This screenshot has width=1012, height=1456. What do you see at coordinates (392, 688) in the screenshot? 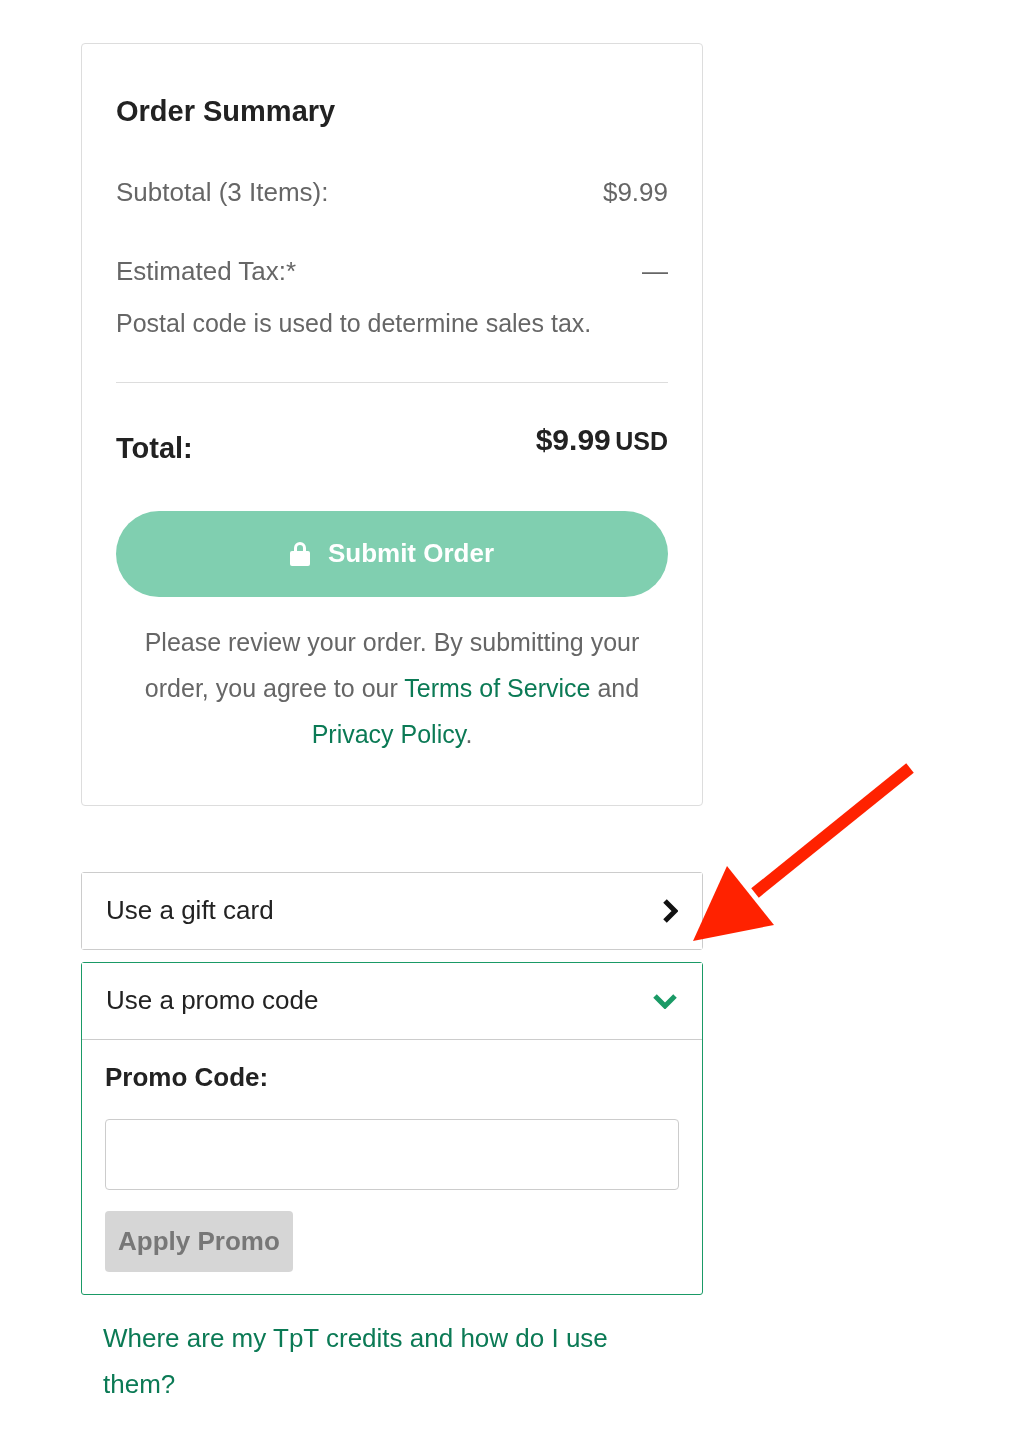
I see `agreement-text: Please review your order. By submitting your order, you agree to our Terms of Service and Privacy Policy.` at bounding box center [392, 688].